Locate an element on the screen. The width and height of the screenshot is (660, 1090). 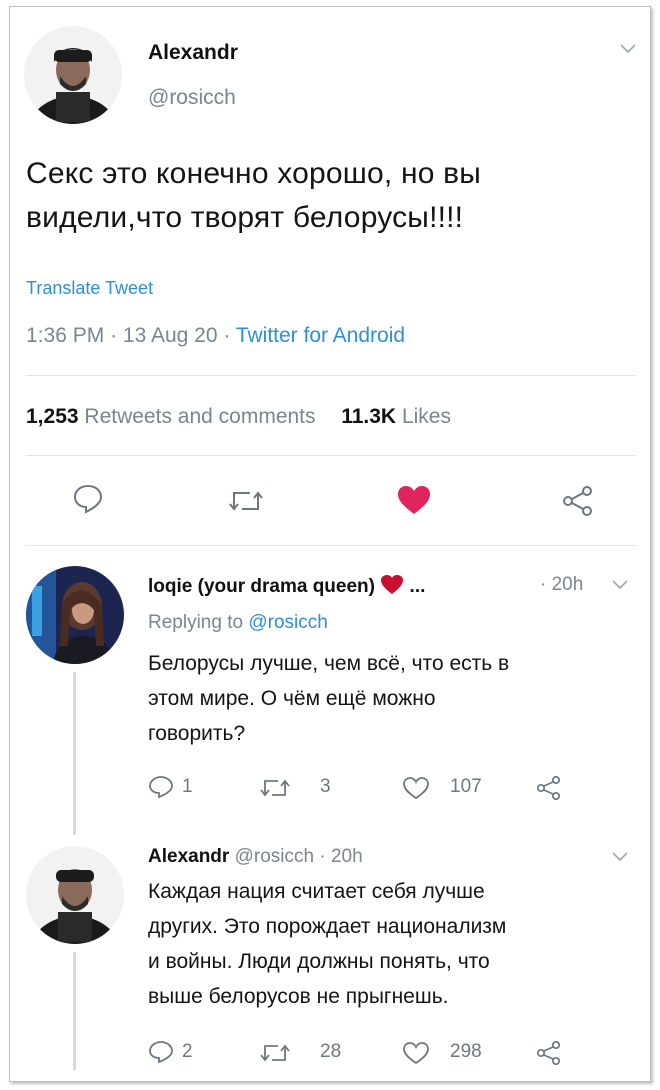
reply1-text-line: Белорусы лучше, чем всё, что есть в is located at coordinates (329, 663).